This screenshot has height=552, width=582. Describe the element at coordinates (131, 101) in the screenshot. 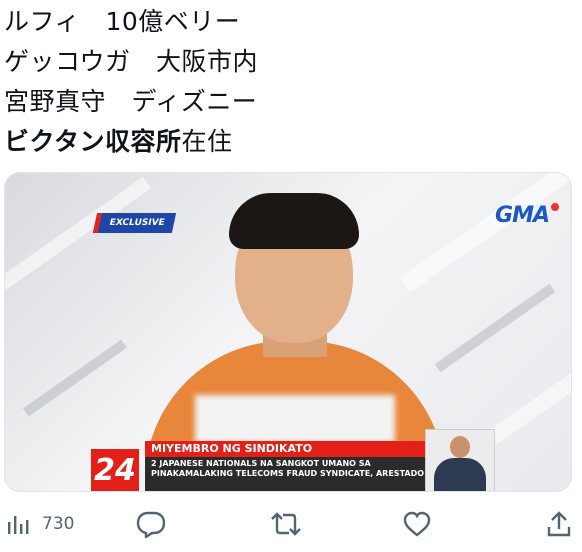

I see `tweet-line-3: 宮野真守 ディズニー` at that location.